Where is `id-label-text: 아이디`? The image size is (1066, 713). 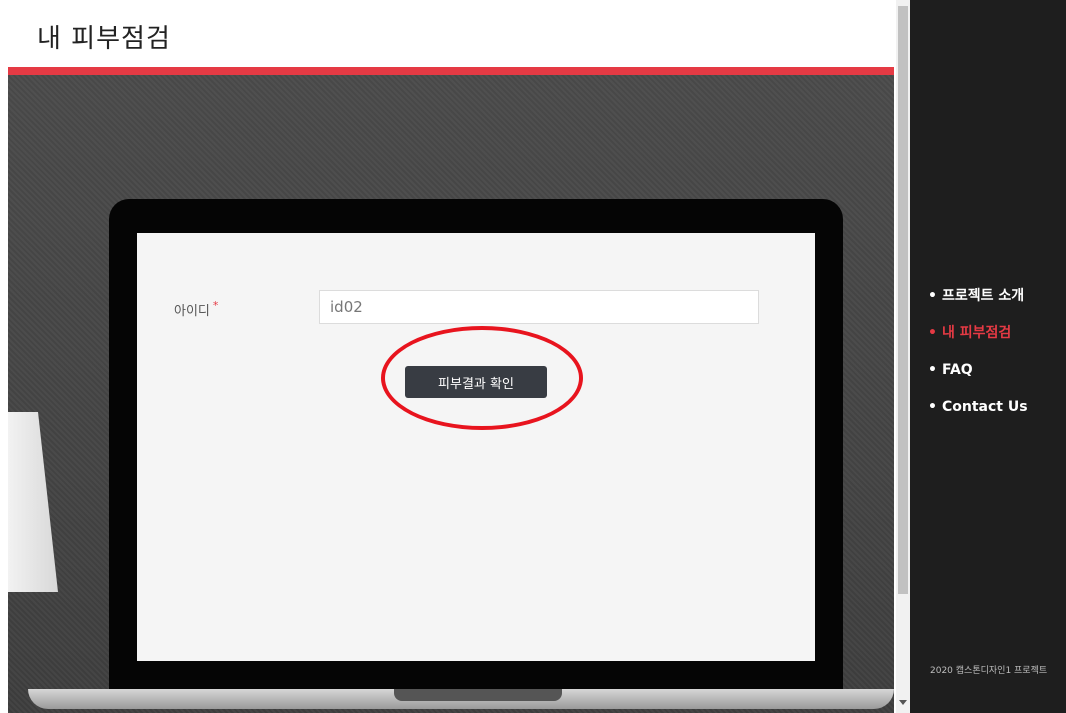
id-label-text: 아이디 is located at coordinates (192, 311).